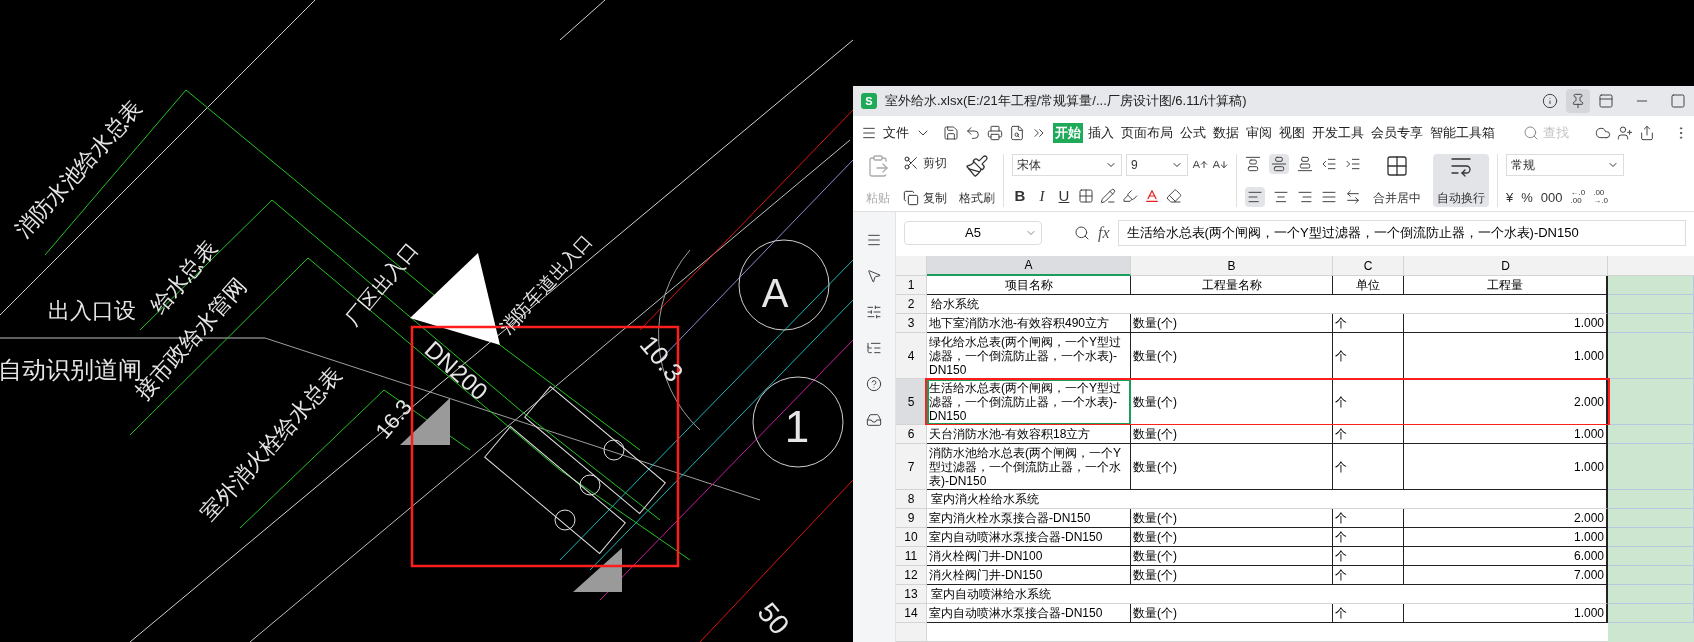 This screenshot has width=1694, height=642. What do you see at coordinates (1281, 197) in the screenshot?
I see `align-center-icon` at bounding box center [1281, 197].